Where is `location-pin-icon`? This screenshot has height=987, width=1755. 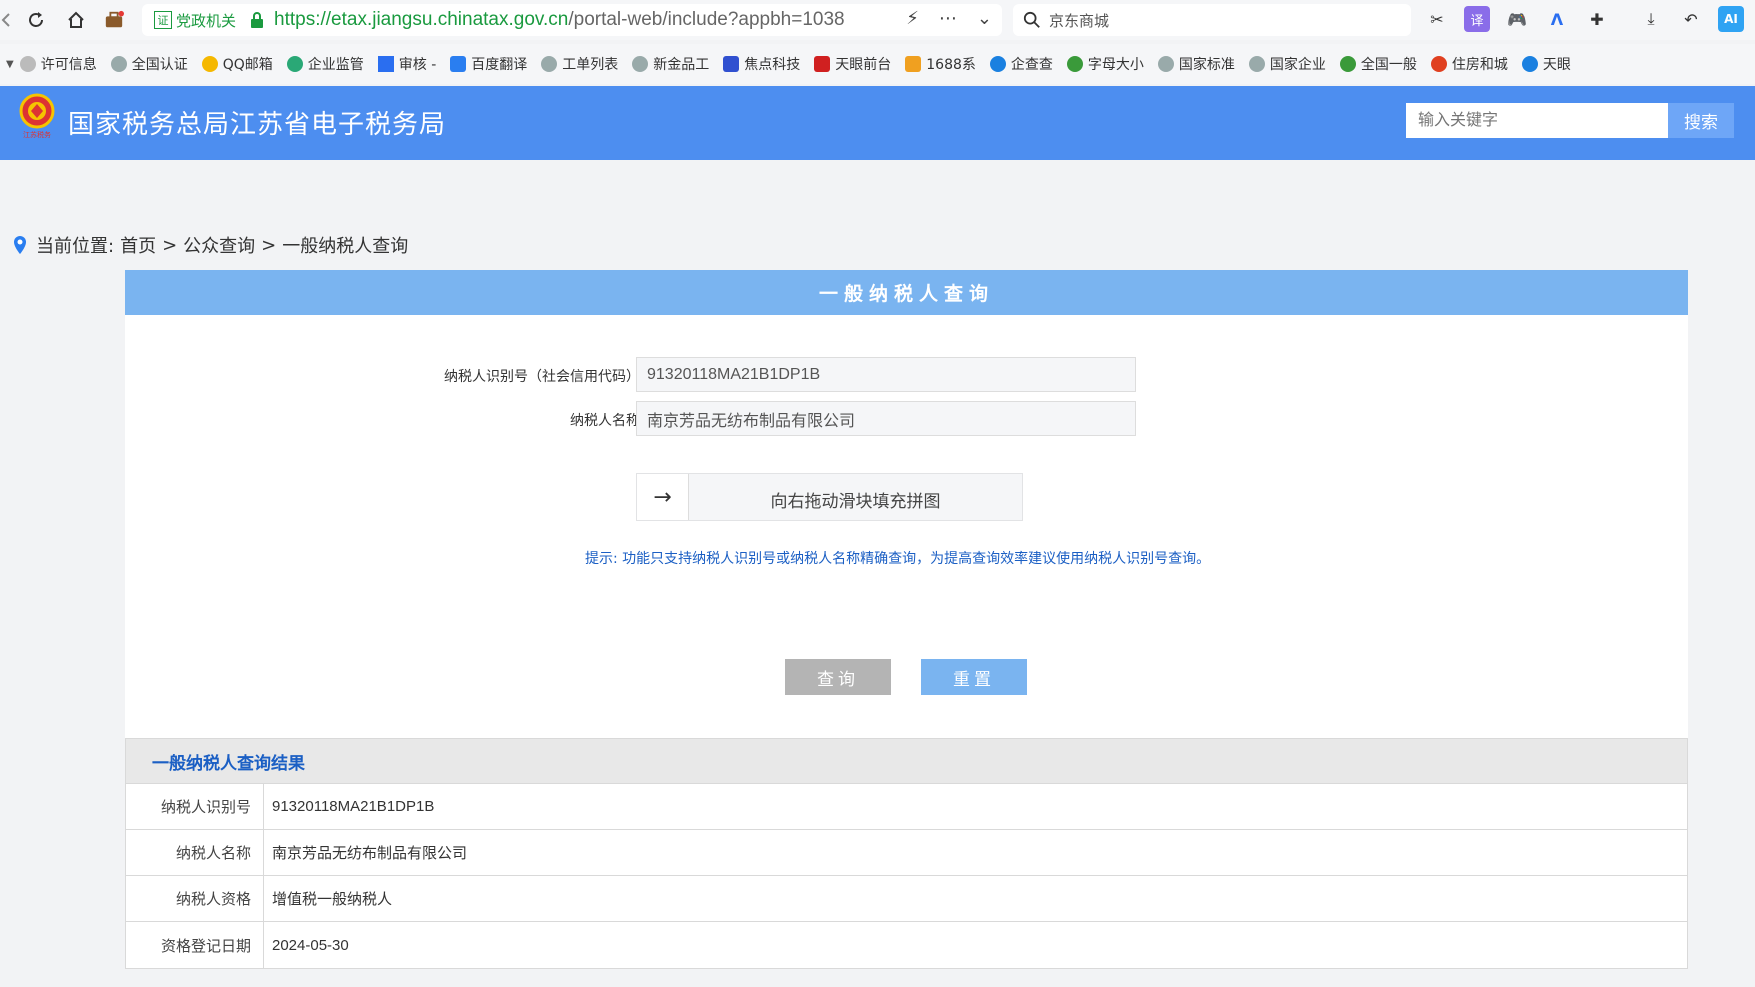
location-pin-icon is located at coordinates (20, 245).